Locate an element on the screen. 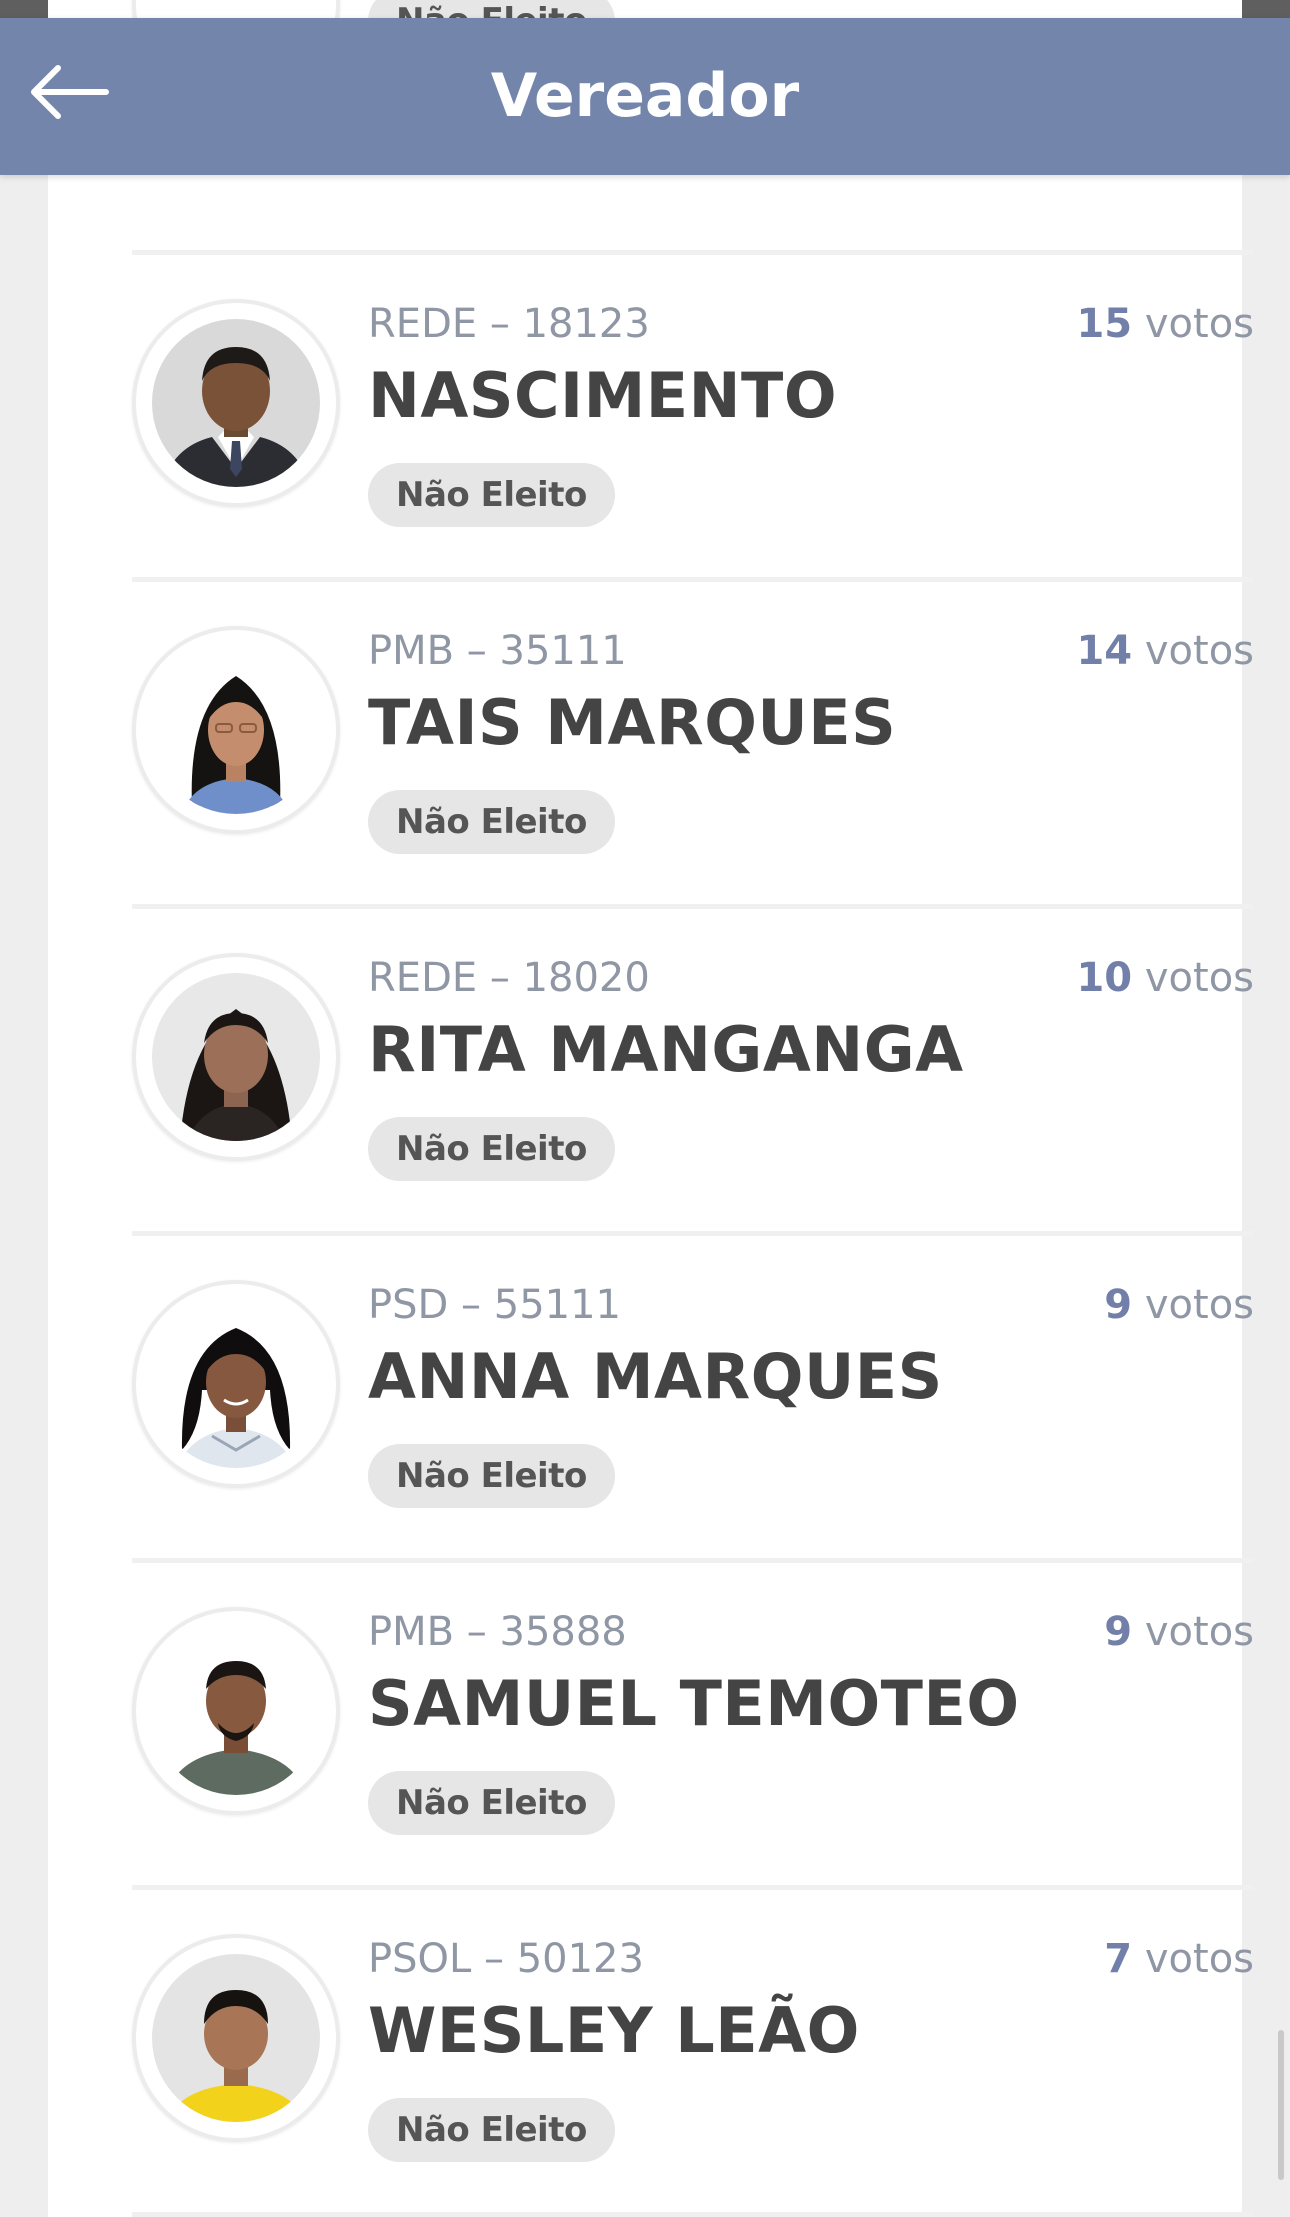  list-item-divider is located at coordinates (693, 2214).